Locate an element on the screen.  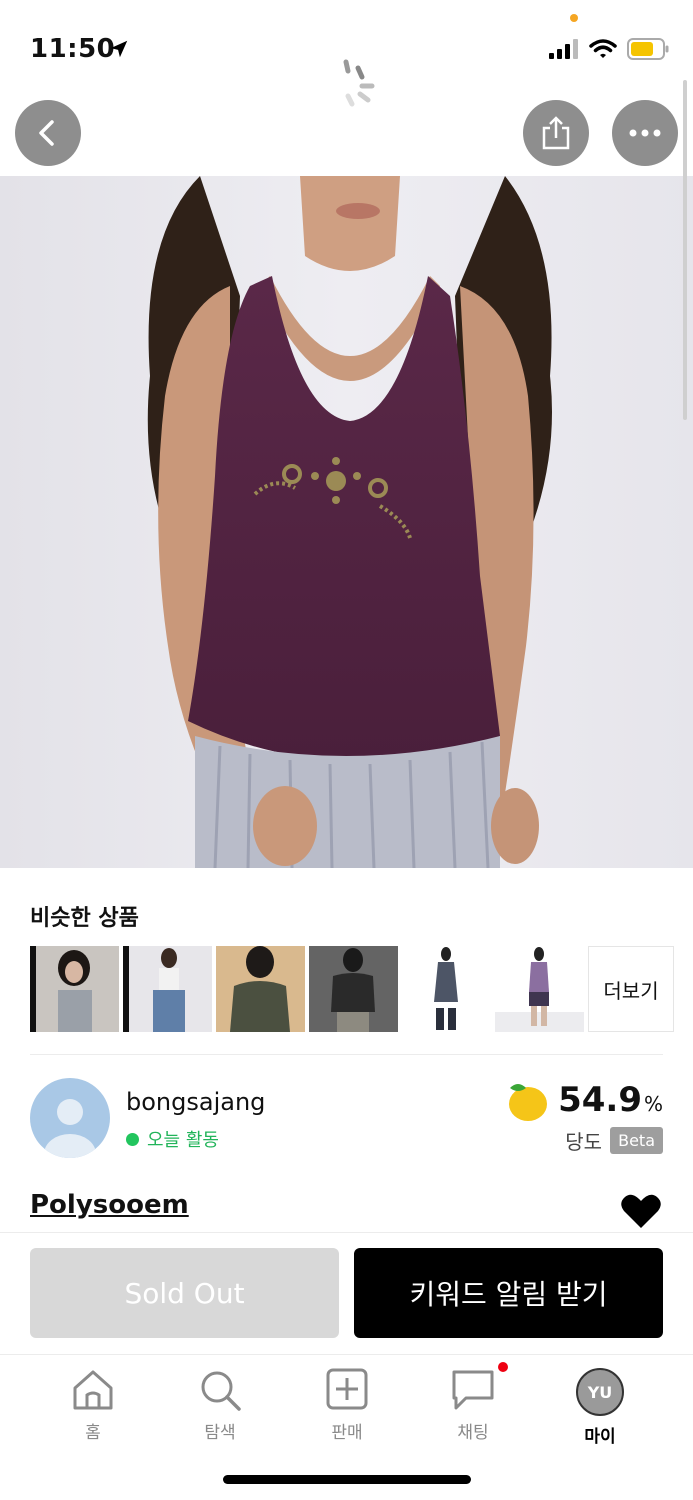
privacy-indicator is located at coordinates (574, 18).